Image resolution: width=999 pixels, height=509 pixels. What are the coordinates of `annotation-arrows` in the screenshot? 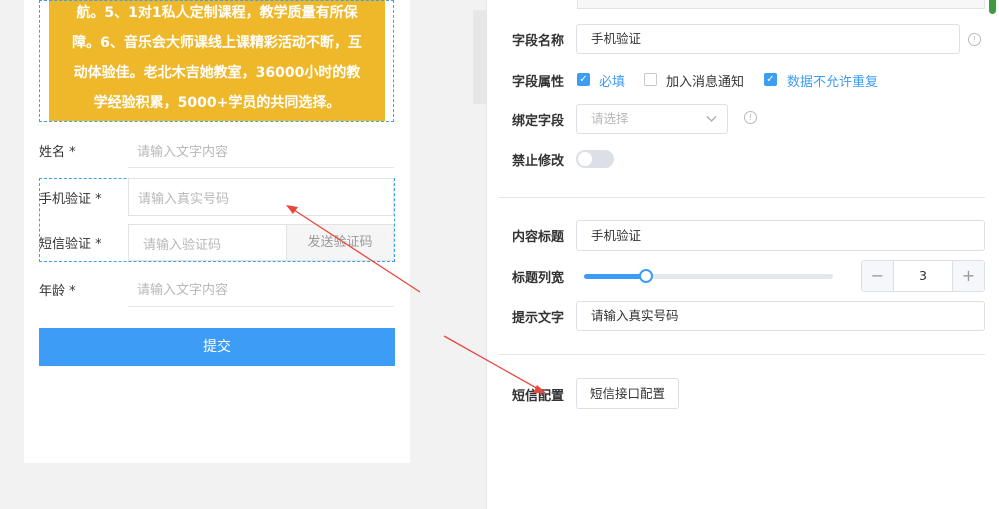 It's located at (416, 299).